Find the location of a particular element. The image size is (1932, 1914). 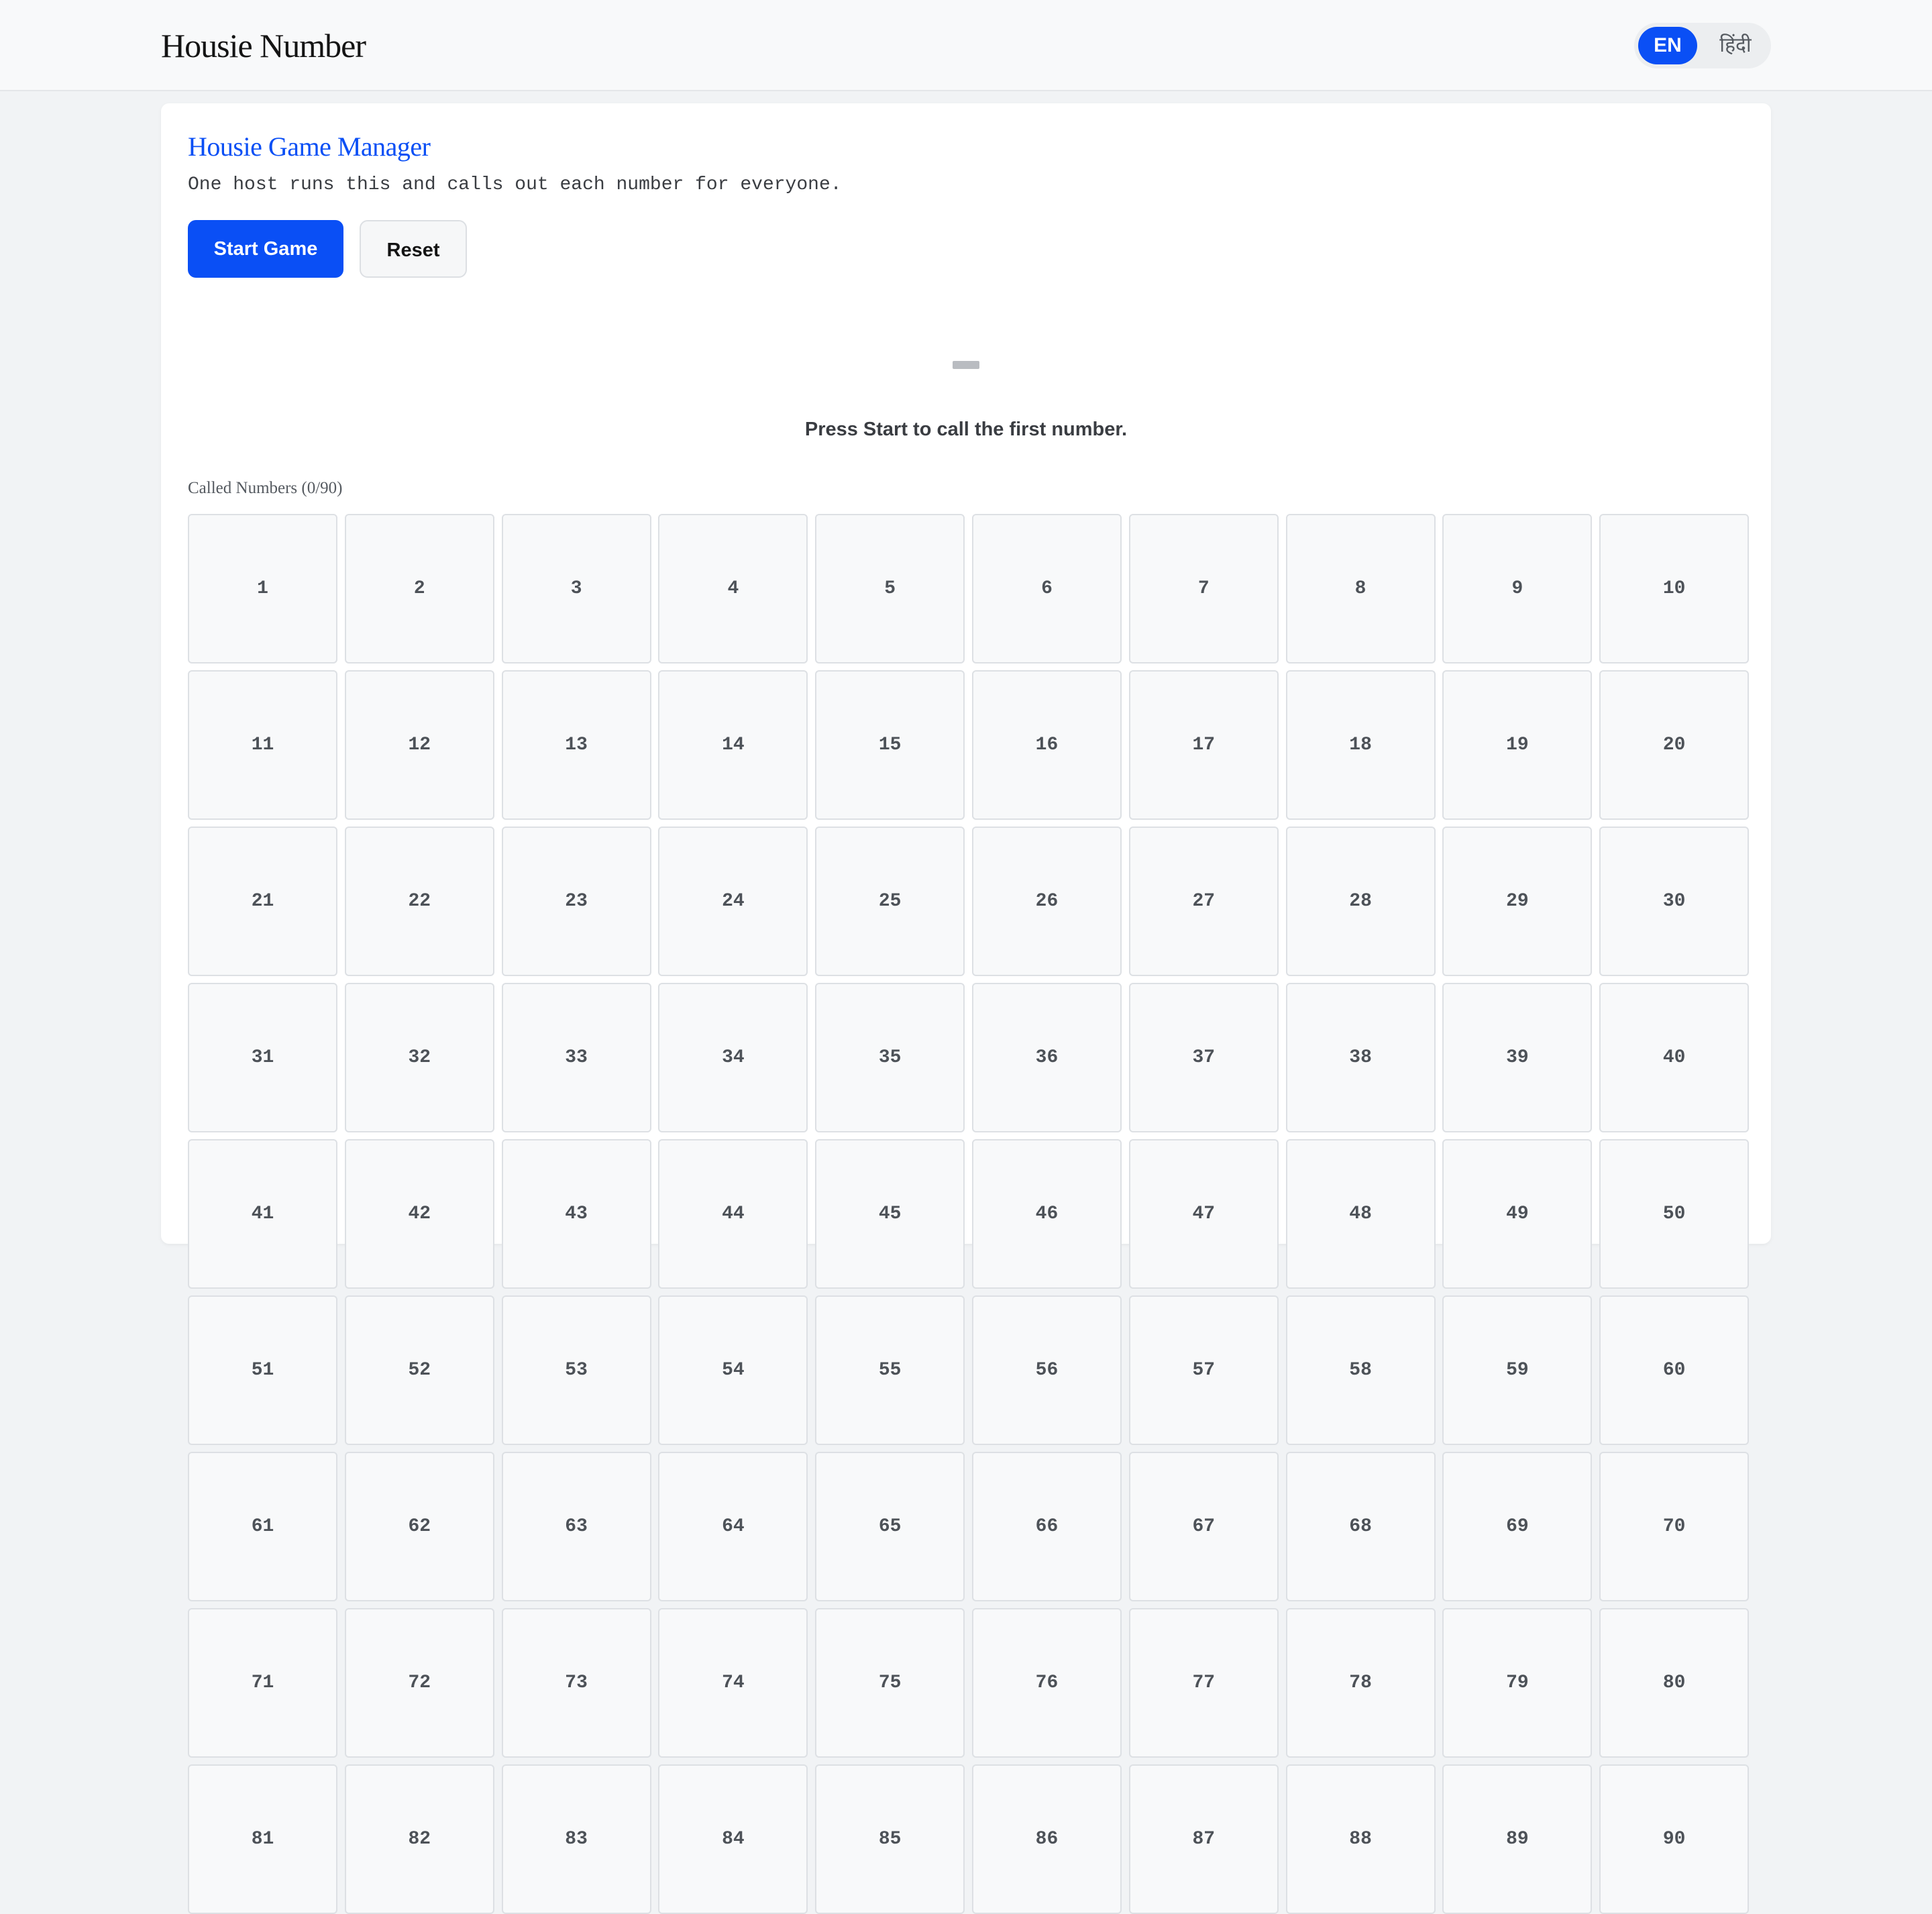

number-cell: 52 is located at coordinates (419, 1370).